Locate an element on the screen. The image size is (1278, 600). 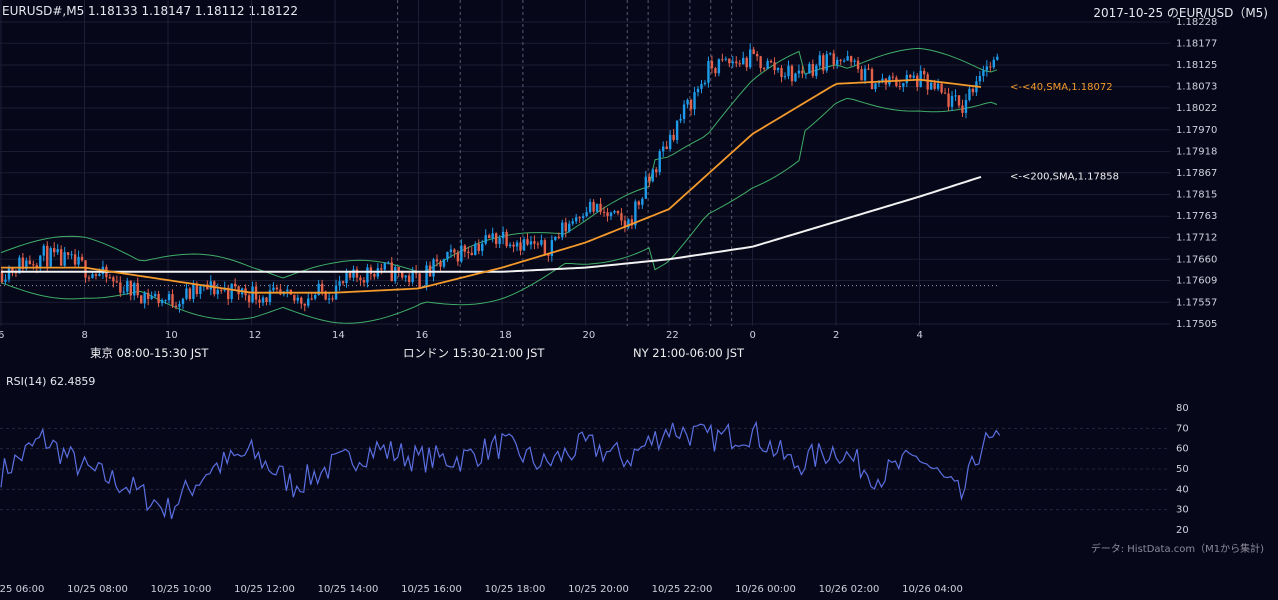
y-tick-label: 1.18073 is located at coordinates (1196, 87).